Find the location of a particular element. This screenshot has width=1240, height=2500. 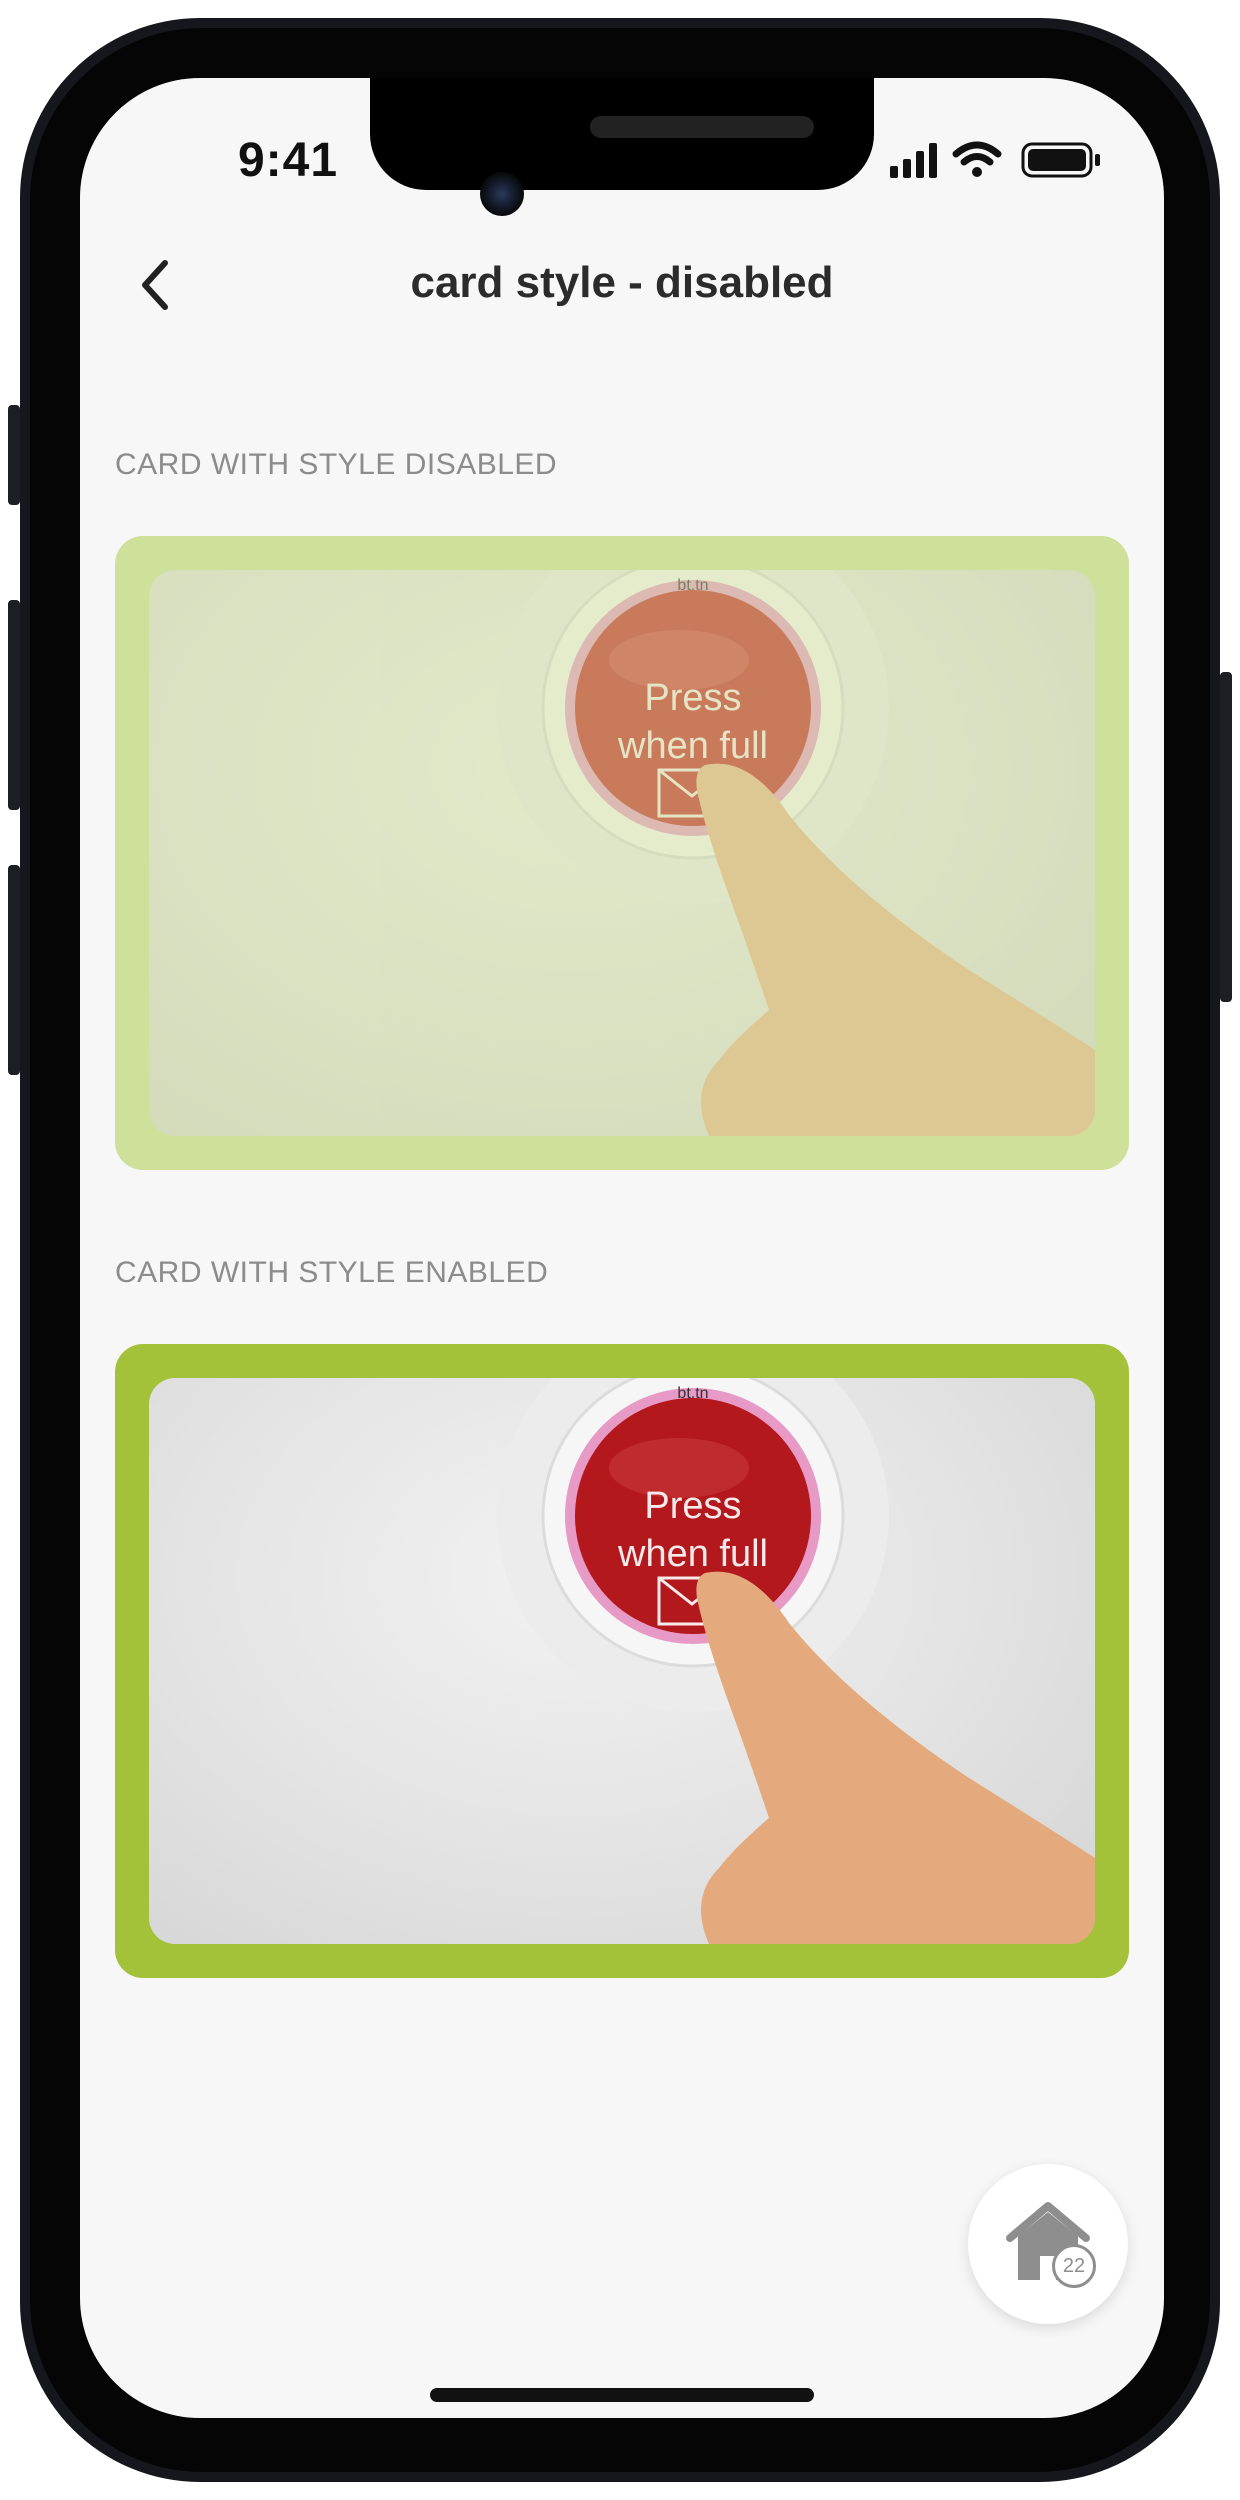

battery-icon is located at coordinates (1060, 160).